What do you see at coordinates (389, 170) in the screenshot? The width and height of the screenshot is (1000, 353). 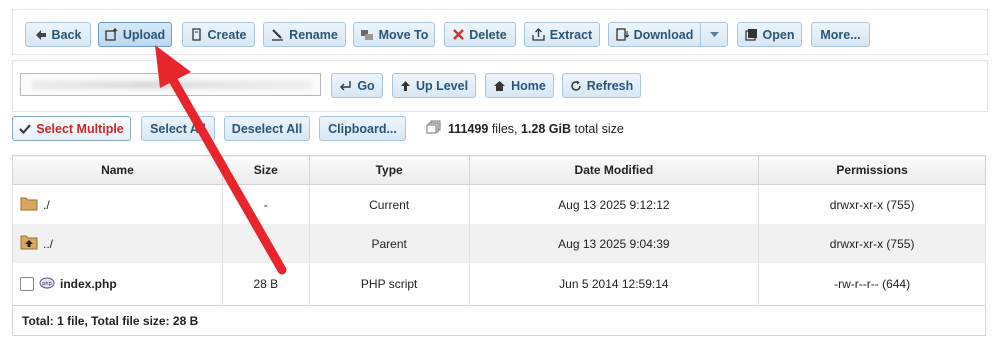 I see `header-type: Type` at bounding box center [389, 170].